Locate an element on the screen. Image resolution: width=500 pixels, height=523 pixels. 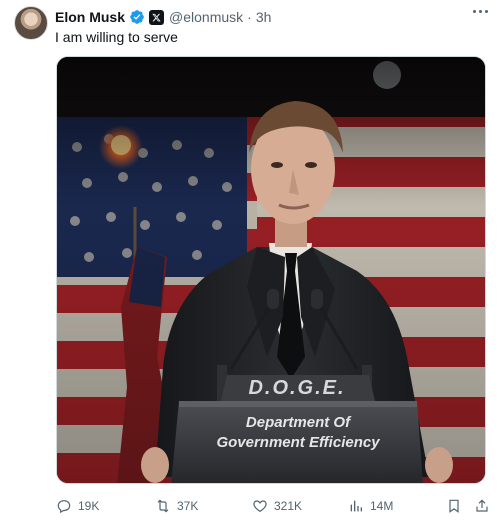
tweet-header: Elon Musk @elonmusk · 3h is located at coordinates (163, 17).